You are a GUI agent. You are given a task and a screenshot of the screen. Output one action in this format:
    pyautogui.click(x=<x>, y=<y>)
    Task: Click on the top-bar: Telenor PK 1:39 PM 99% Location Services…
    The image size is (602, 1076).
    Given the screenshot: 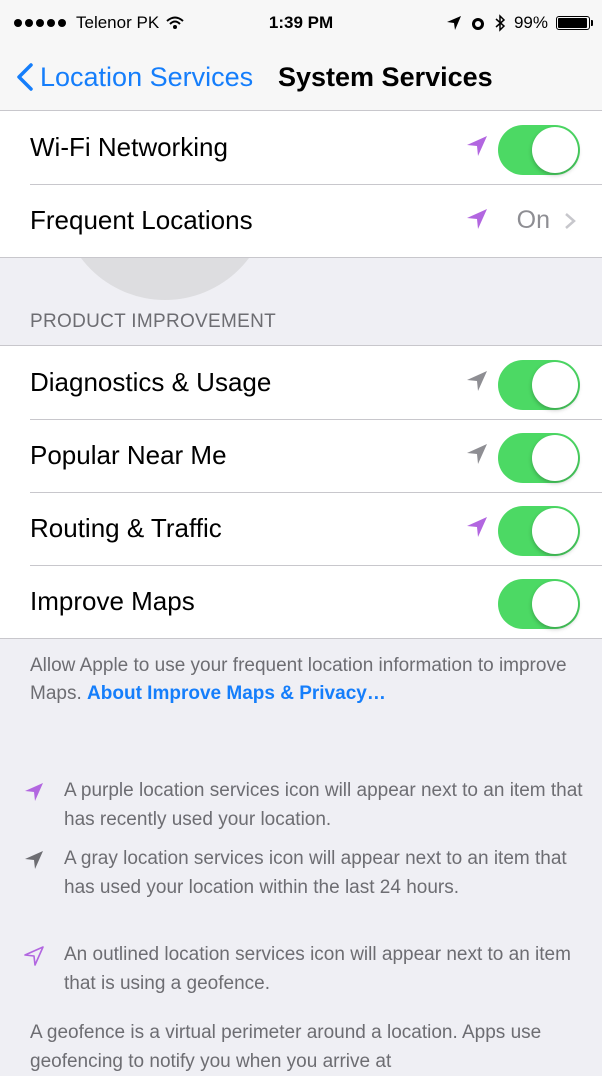 What is the action you would take?
    pyautogui.click(x=301, y=55)
    